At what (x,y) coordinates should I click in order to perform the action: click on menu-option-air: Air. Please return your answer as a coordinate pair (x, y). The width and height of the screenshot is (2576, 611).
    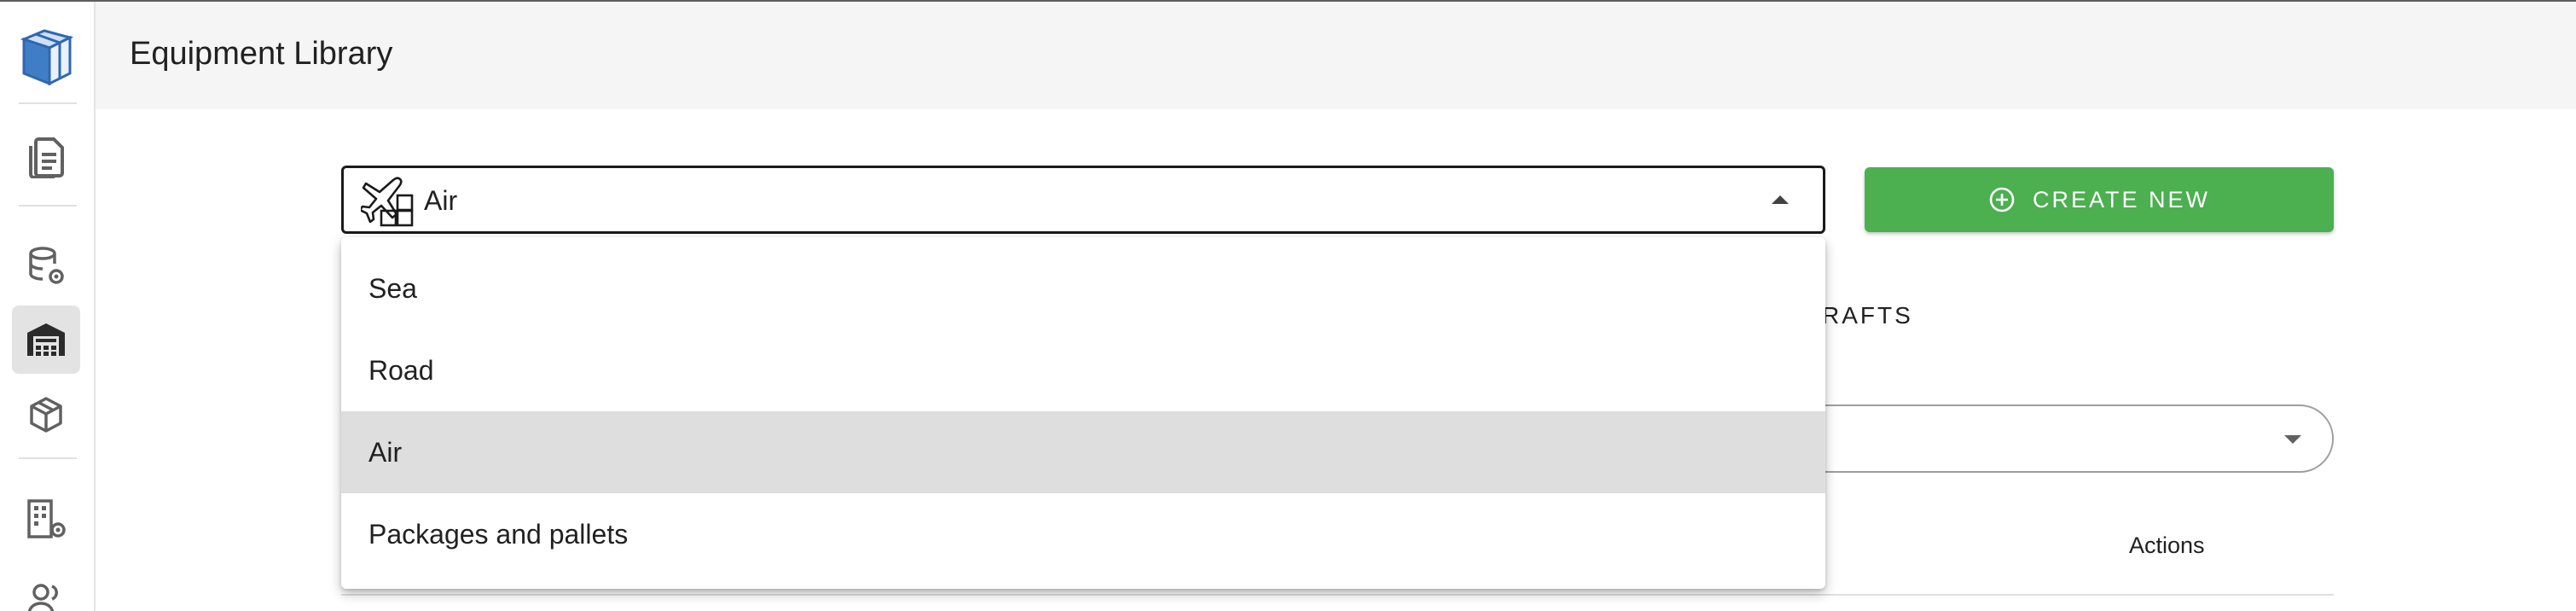
    Looking at the image, I should click on (1083, 452).